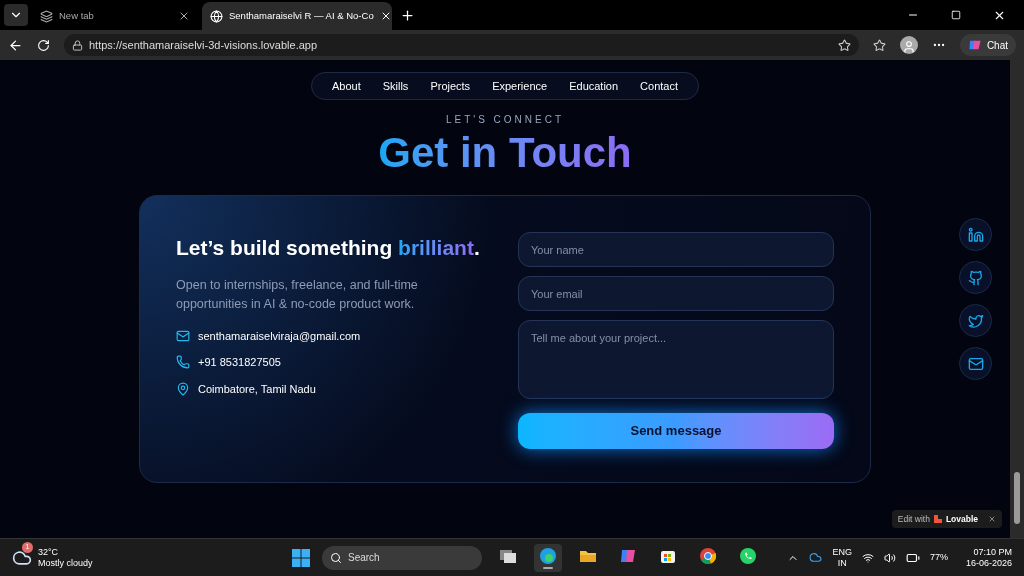 This screenshot has width=1024, height=576. I want to click on edit-with-badge: Edit with Lovable, so click(946, 519).